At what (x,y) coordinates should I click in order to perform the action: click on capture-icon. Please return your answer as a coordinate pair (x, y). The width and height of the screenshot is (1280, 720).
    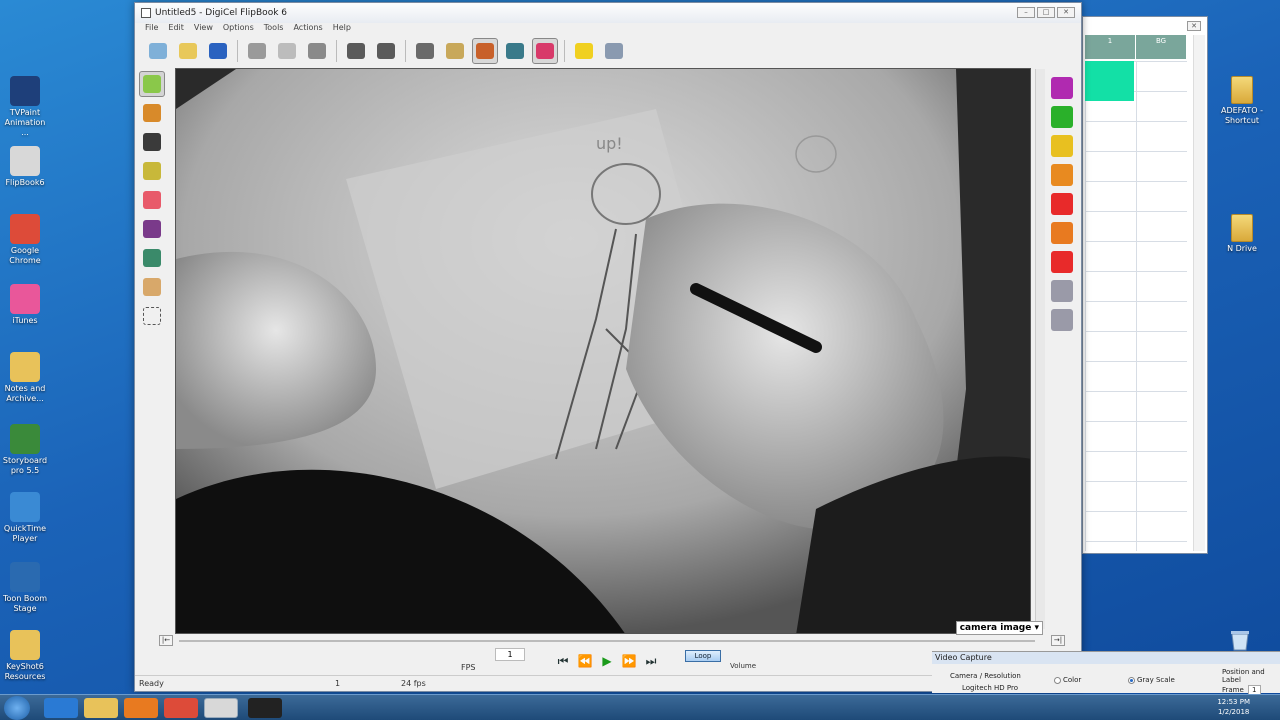
    Looking at the image, I should click on (545, 51).